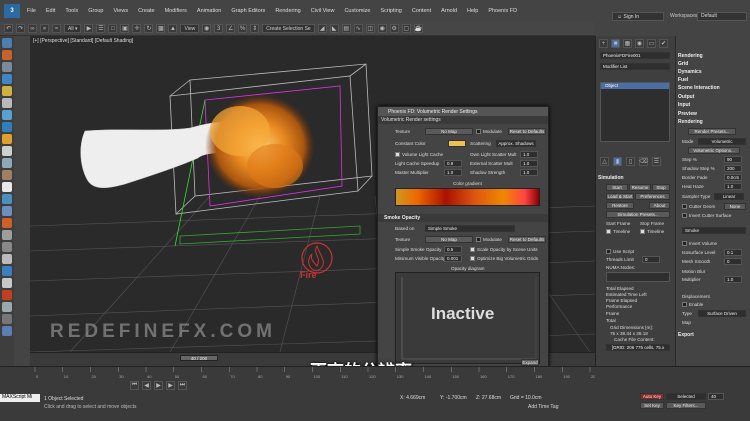  What do you see at coordinates (231, 28) in the screenshot?
I see `angle-snap-icon: ∠` at bounding box center [231, 28].